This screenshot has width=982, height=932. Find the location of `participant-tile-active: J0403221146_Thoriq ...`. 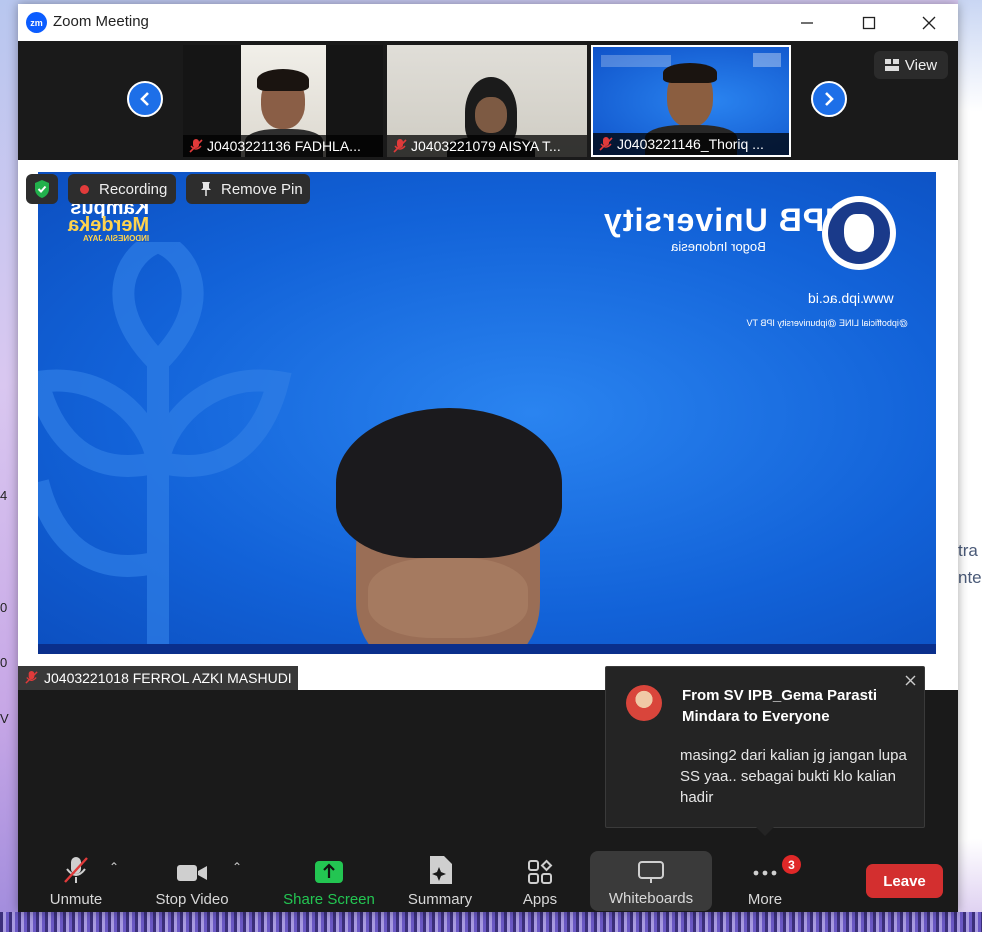

participant-tile-active: J0403221146_Thoriq ... is located at coordinates (691, 101).